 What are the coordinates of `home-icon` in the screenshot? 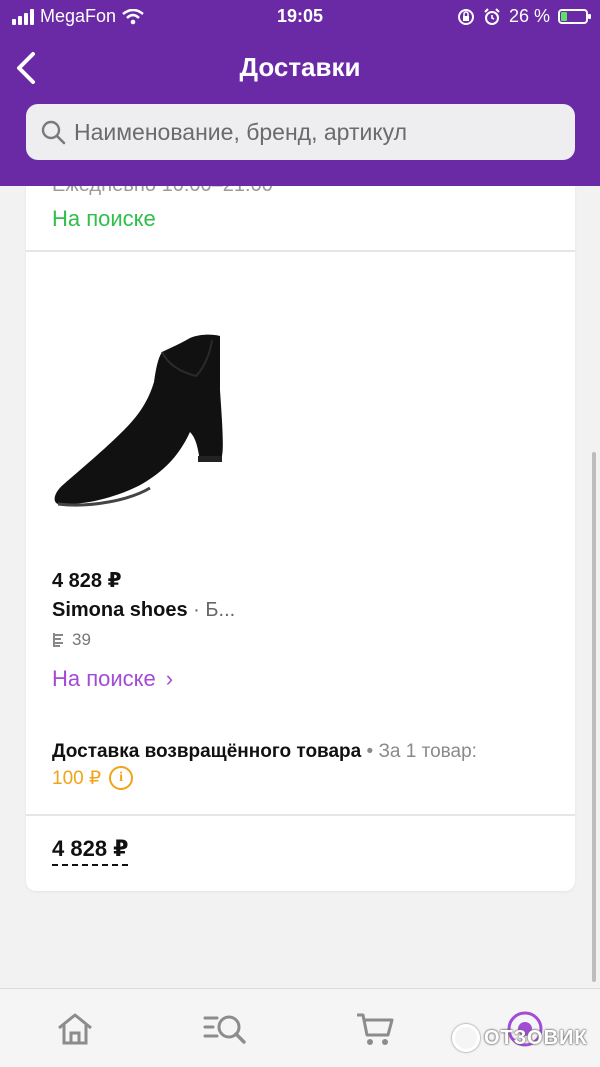 It's located at (75, 1029).